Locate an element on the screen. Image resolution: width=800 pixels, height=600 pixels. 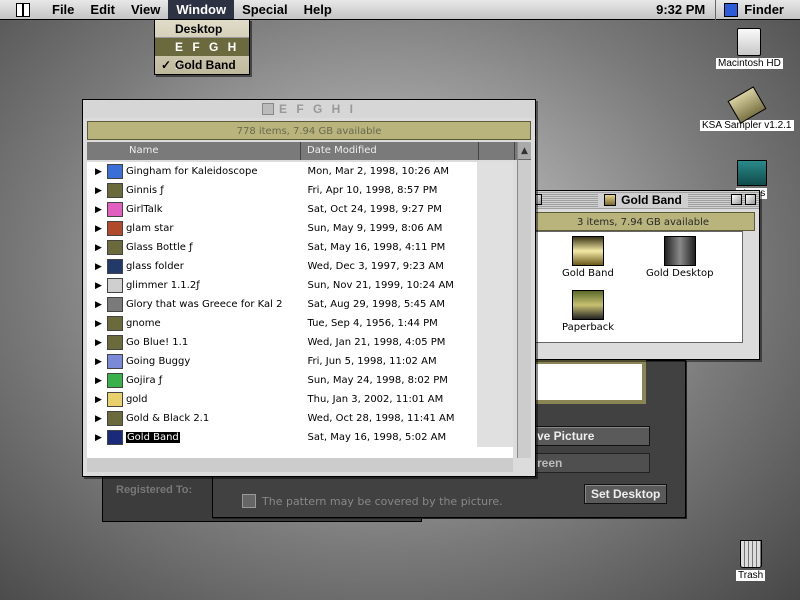
menu-item-gold-band: ✓ Gold Band is located at coordinates (202, 65).